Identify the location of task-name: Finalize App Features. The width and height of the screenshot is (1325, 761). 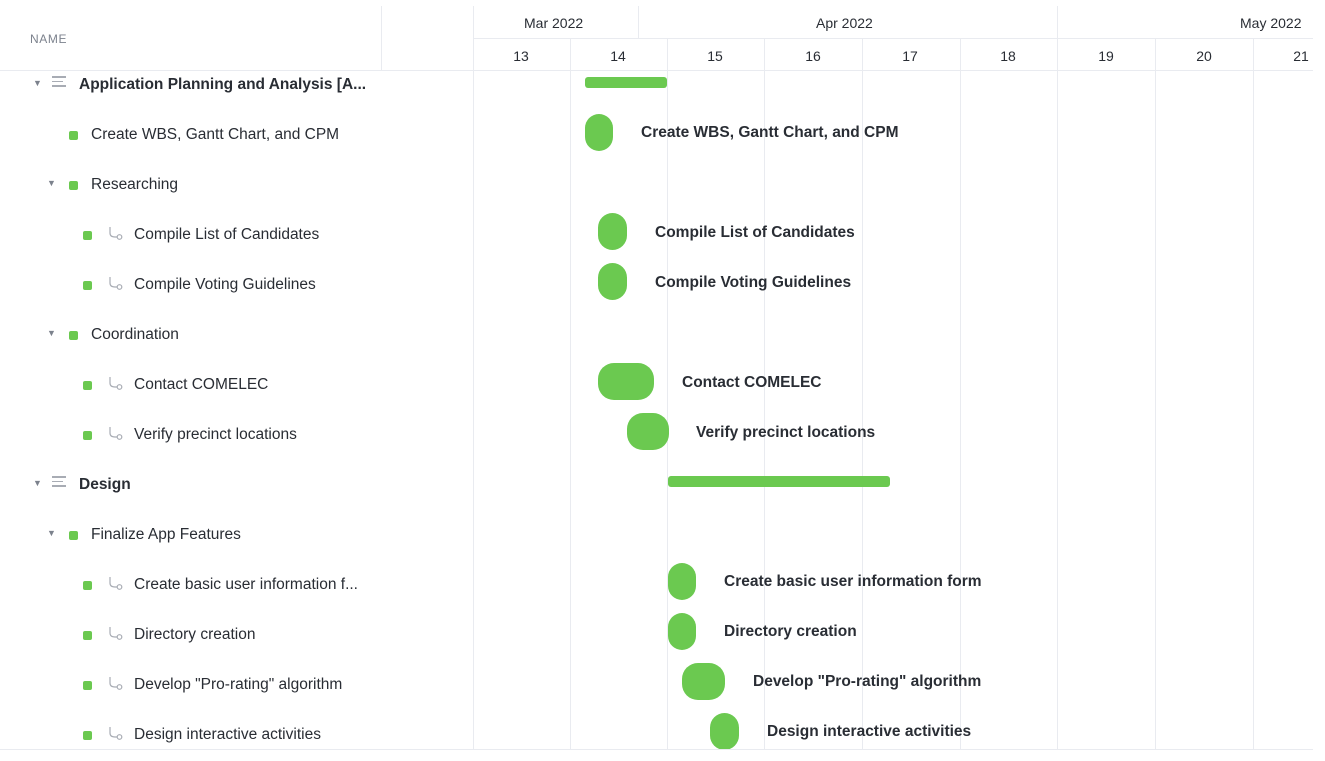
(166, 535).